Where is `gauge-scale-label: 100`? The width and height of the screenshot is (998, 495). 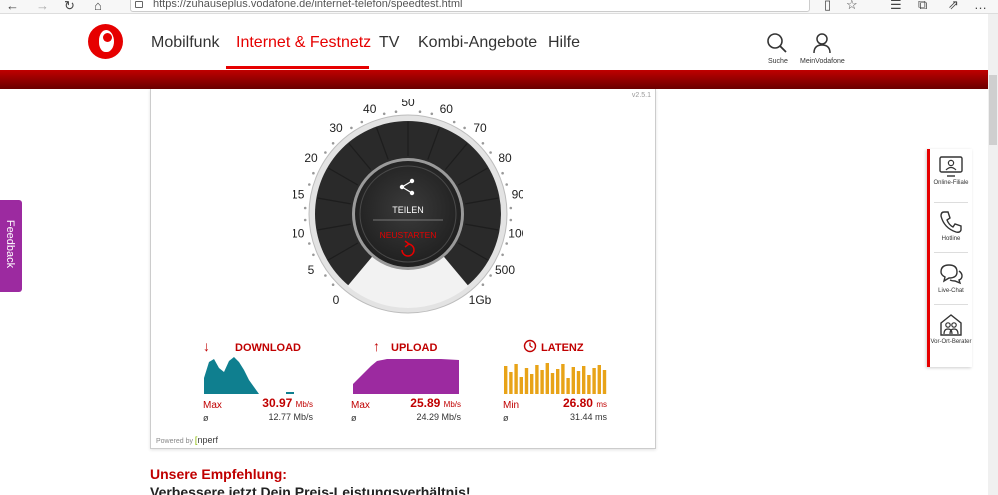 gauge-scale-label: 100 is located at coordinates (515, 233).